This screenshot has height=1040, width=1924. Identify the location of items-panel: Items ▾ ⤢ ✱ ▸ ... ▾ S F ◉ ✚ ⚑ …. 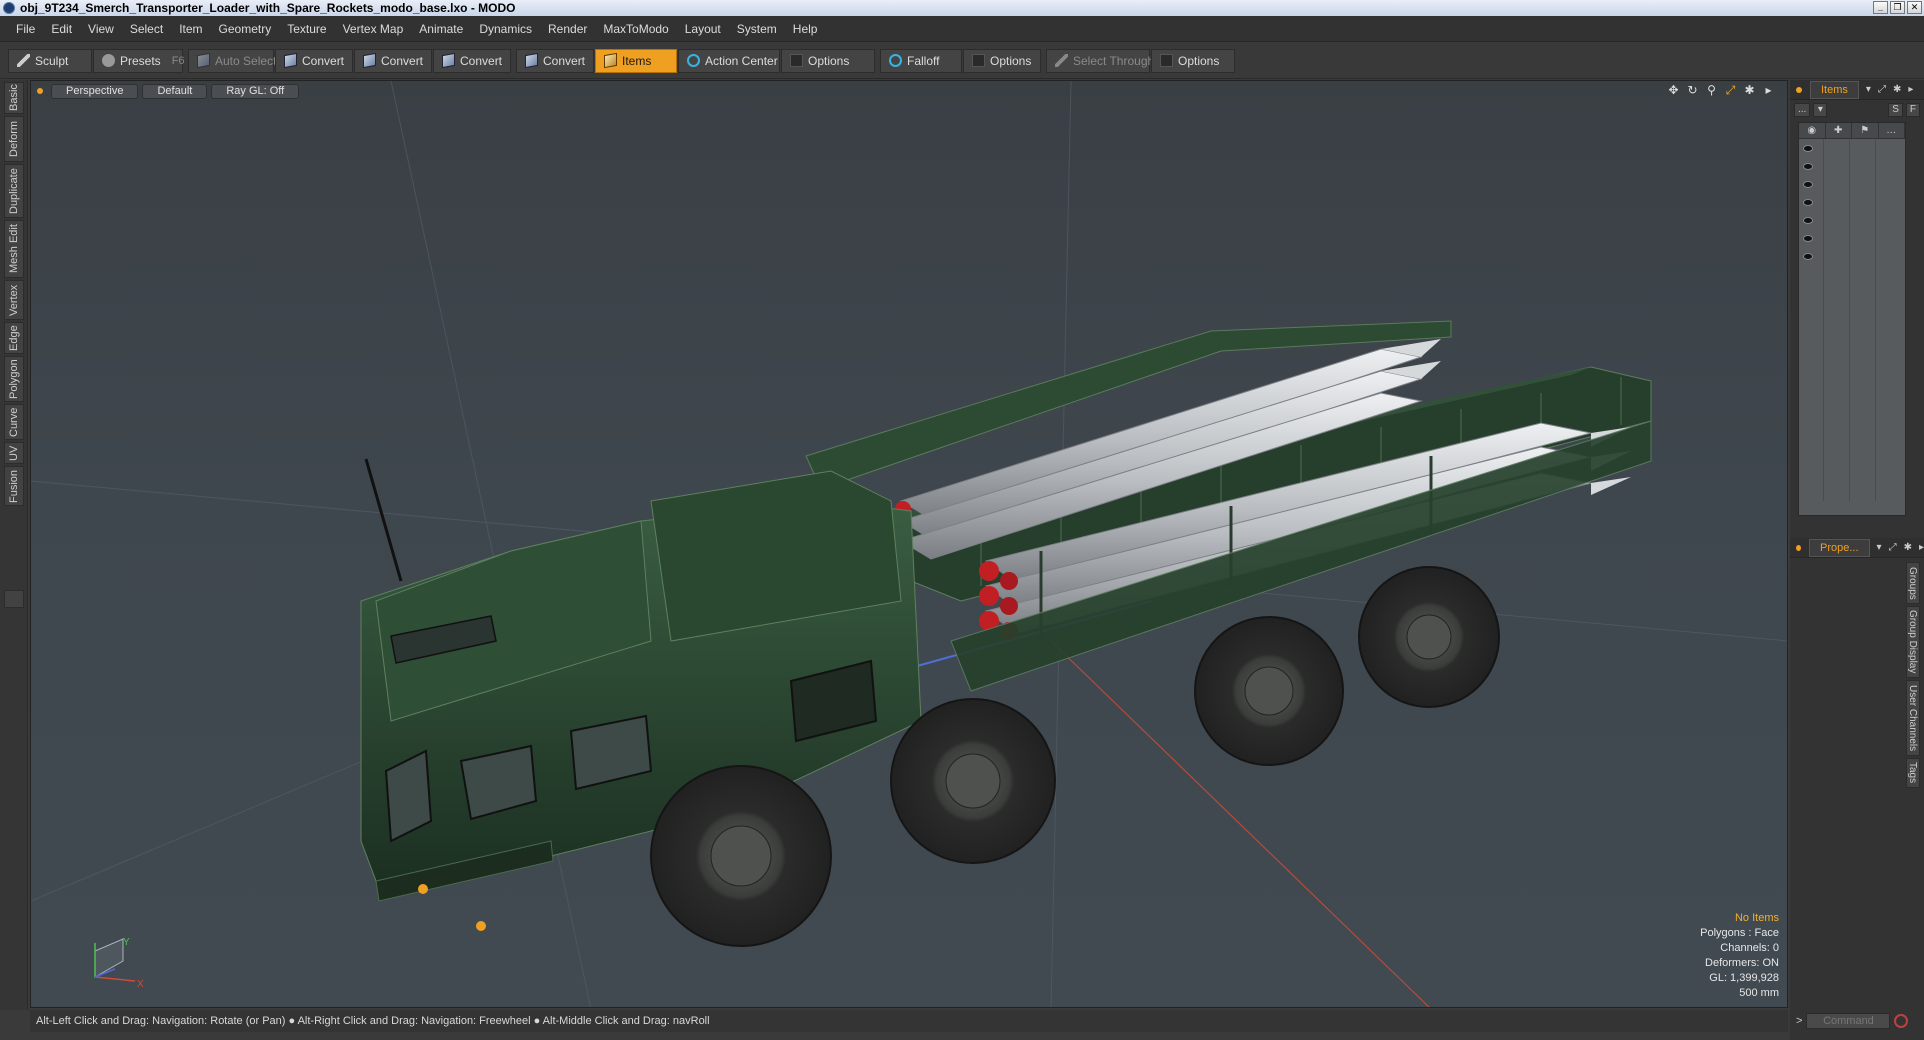
(1857, 308).